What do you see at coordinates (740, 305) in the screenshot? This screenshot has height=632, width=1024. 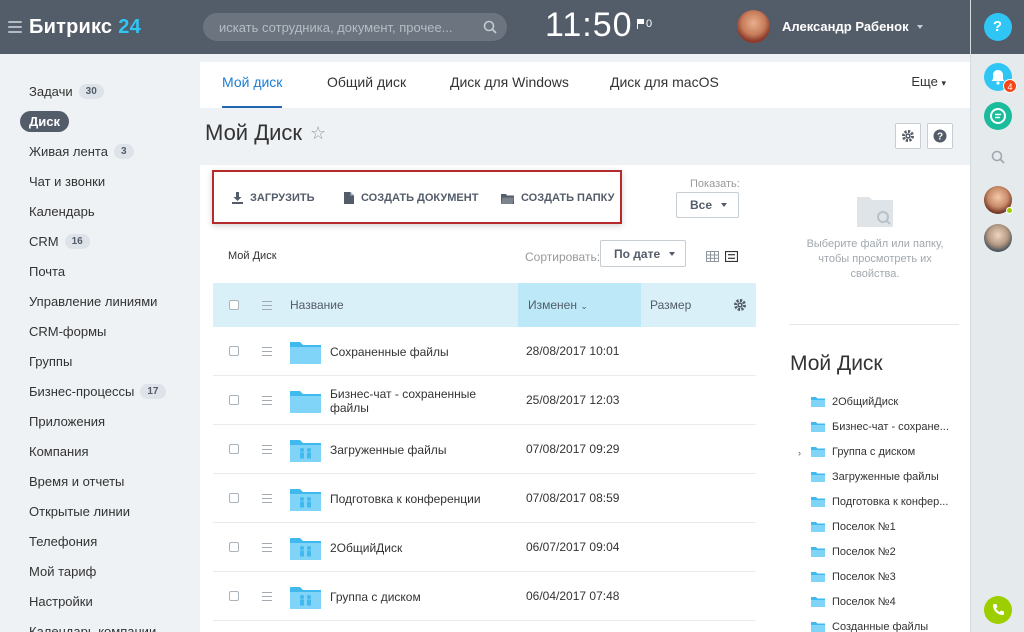 I see `gear-icon` at bounding box center [740, 305].